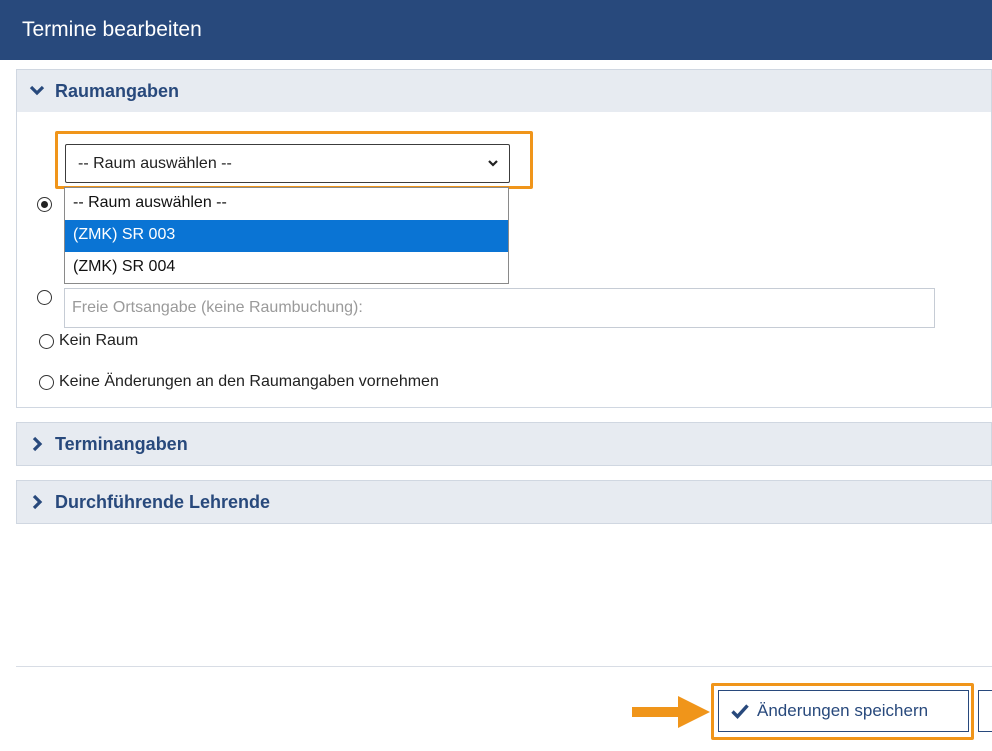  Describe the element at coordinates (504, 502) in the screenshot. I see `section-durchfuehrende-lehrende: Durchführende Lehrende` at that location.